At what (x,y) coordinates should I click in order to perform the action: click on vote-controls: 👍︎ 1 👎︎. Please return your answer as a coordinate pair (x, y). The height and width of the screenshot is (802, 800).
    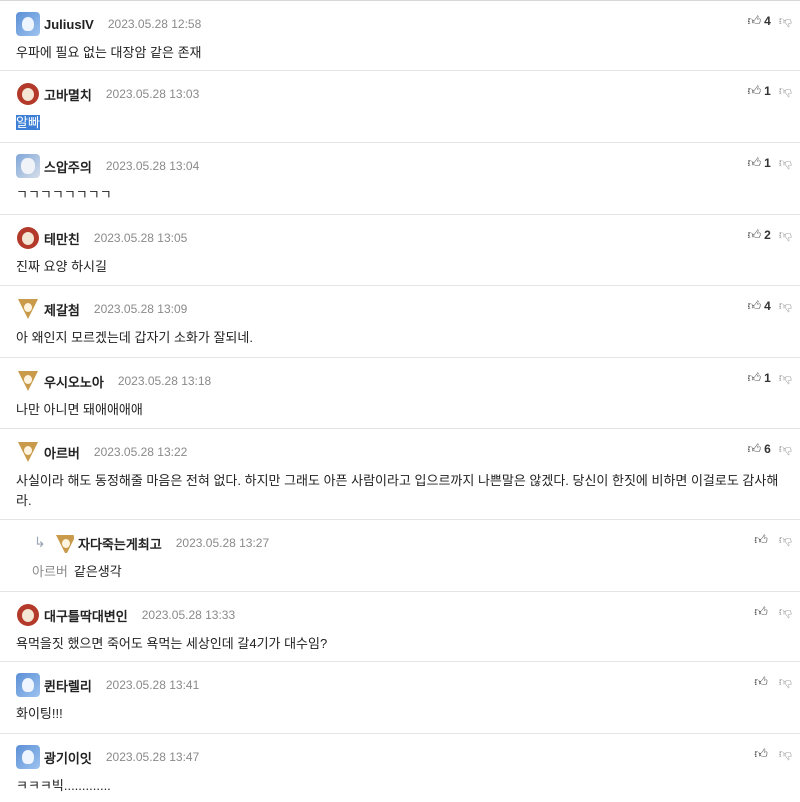
    Looking at the image, I should click on (770, 163).